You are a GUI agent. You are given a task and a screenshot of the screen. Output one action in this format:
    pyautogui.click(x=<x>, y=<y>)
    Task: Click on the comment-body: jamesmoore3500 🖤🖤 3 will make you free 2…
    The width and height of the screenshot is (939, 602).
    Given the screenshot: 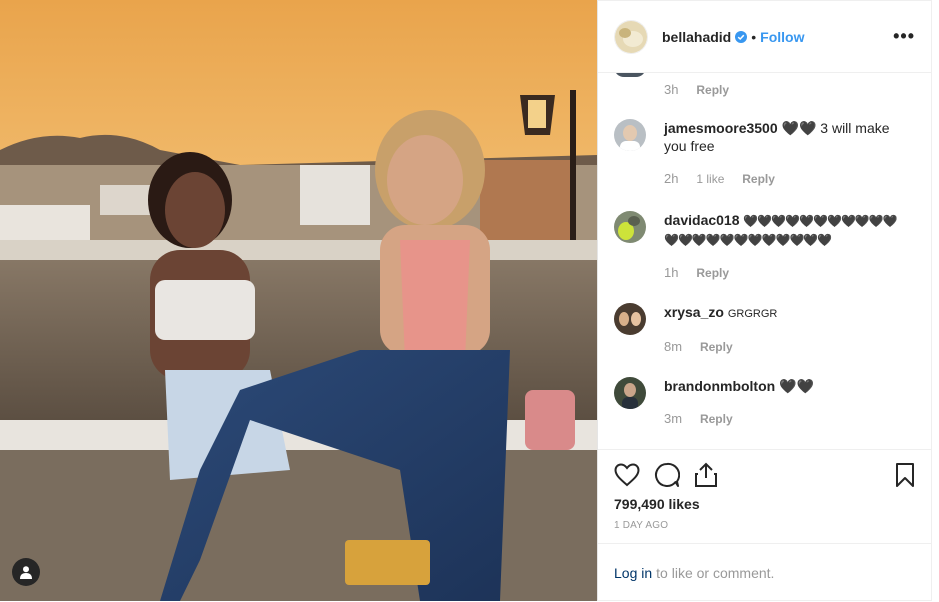 What is the action you would take?
    pyautogui.click(x=789, y=153)
    